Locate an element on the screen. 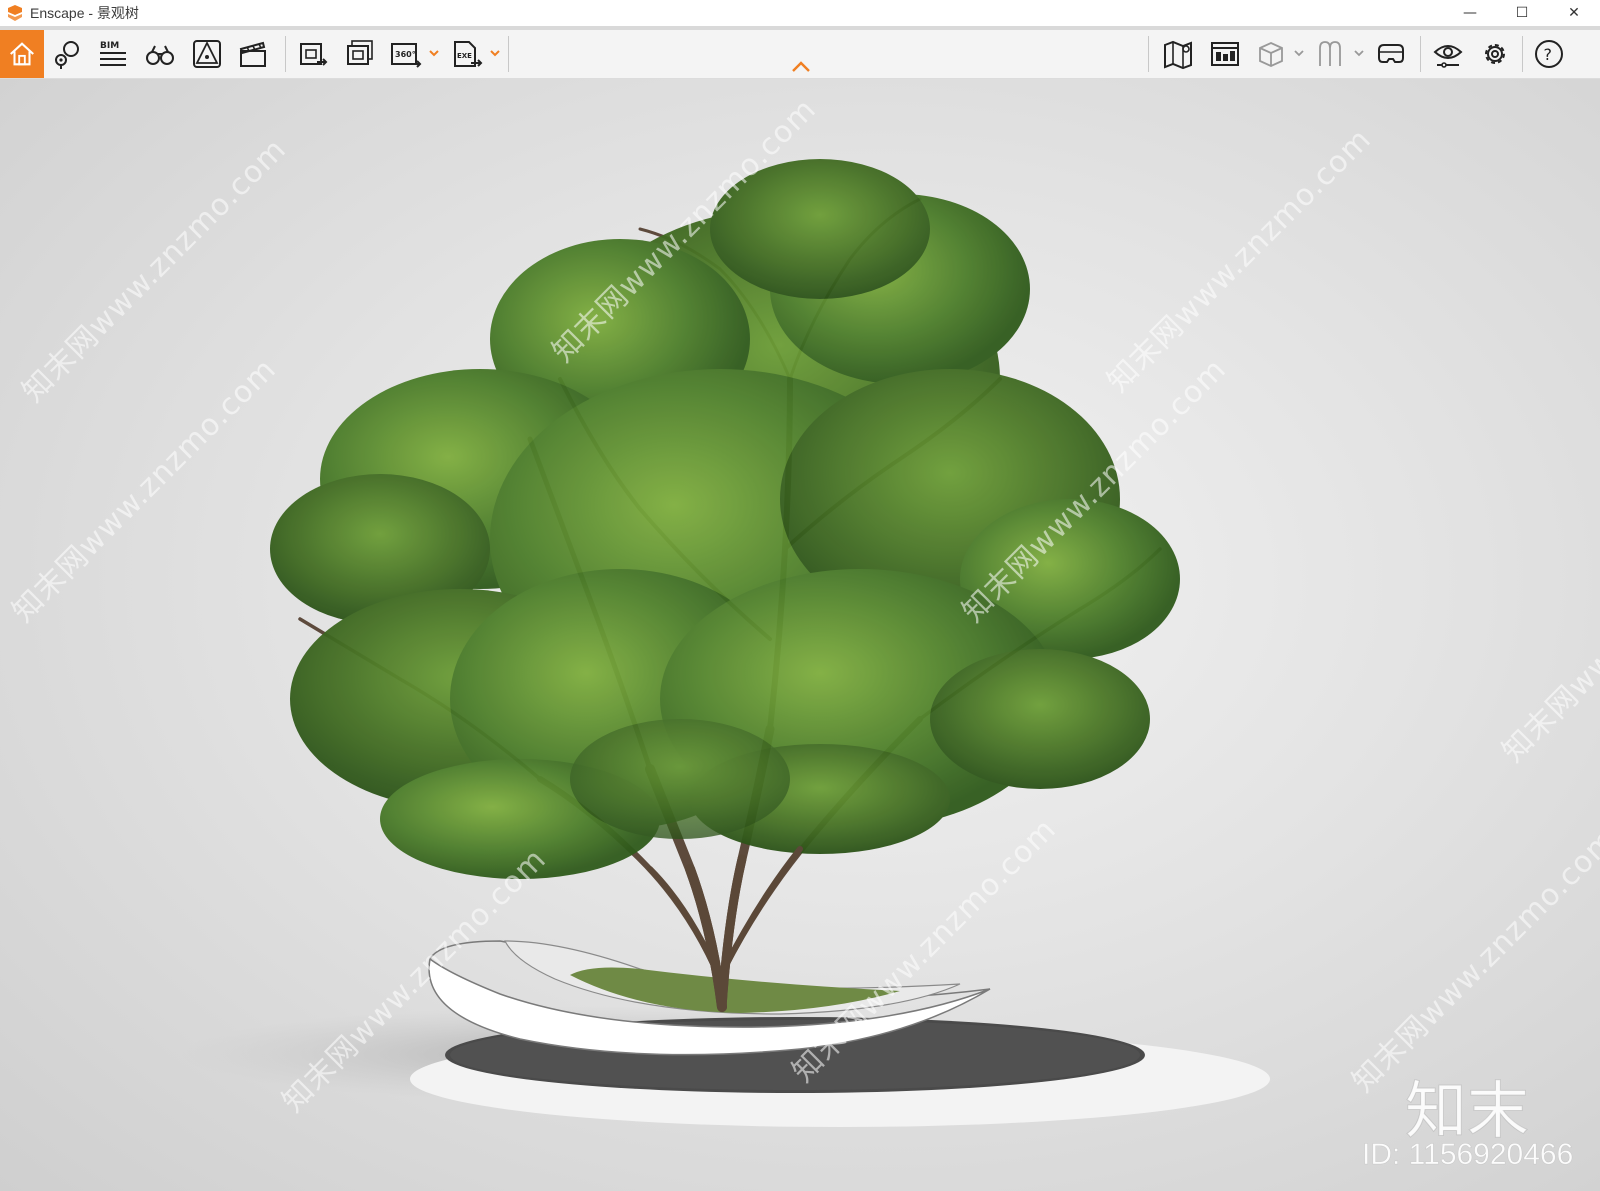  visual-settings-eye-icon is located at coordinates (1448, 56).